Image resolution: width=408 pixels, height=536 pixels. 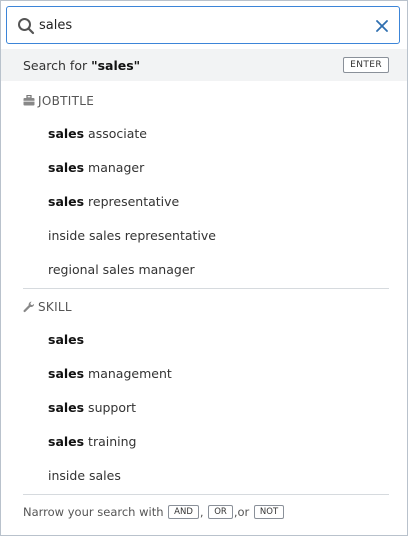 What do you see at coordinates (116, 65) in the screenshot?
I see `search-for-term: "sales"` at bounding box center [116, 65].